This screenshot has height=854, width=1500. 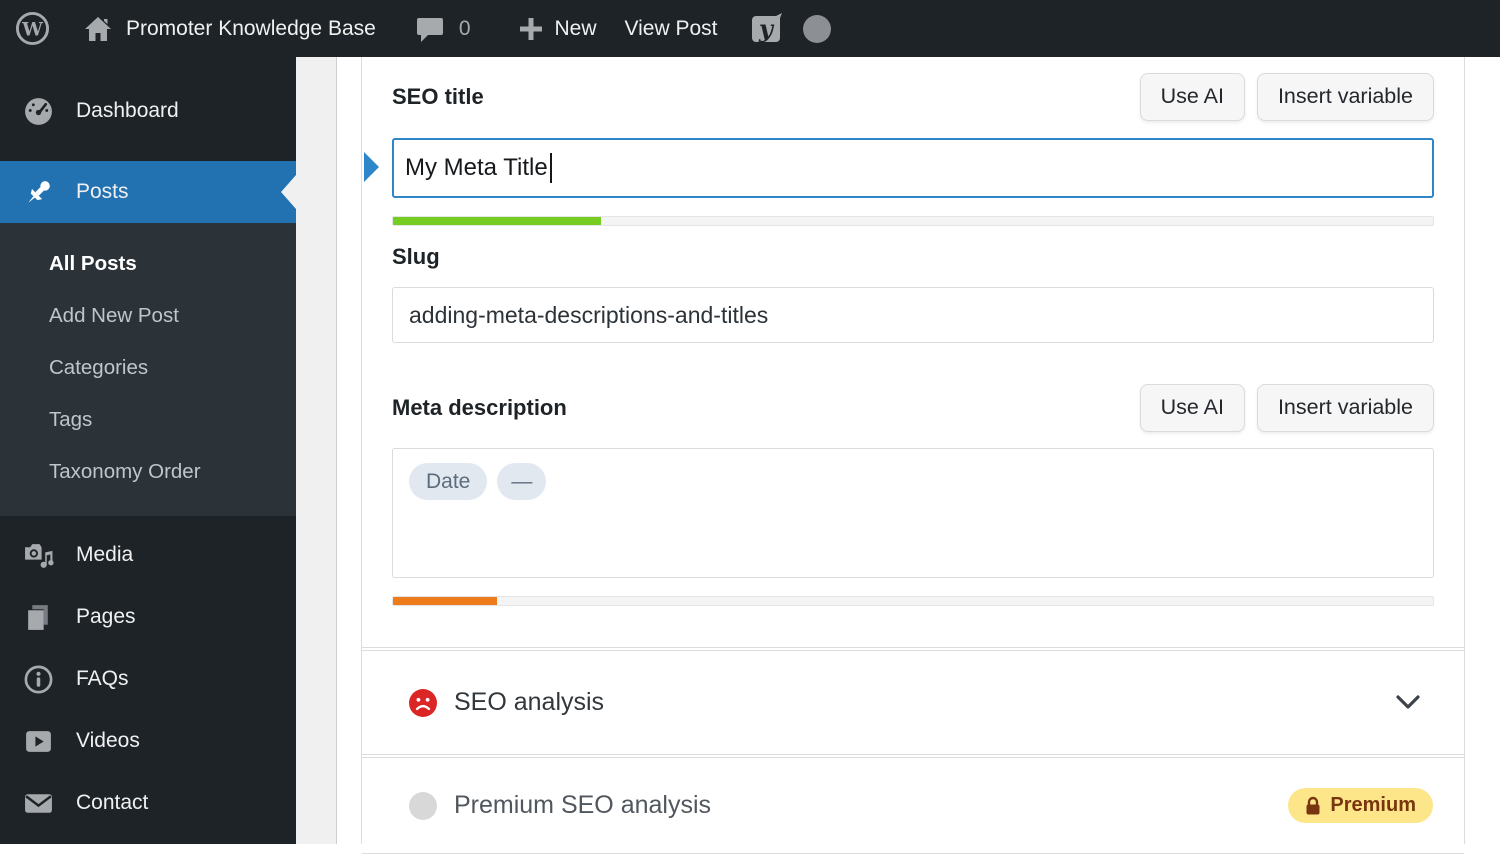 I want to click on premium-badge-label: Premium, so click(x=1373, y=805).